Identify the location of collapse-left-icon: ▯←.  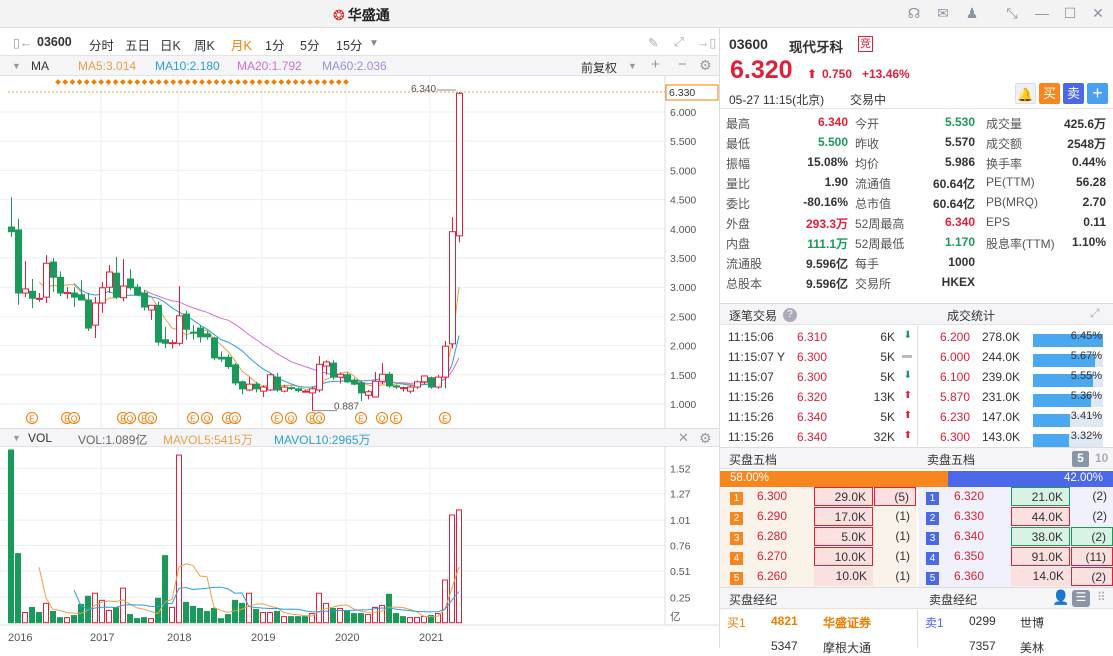
(22, 42).